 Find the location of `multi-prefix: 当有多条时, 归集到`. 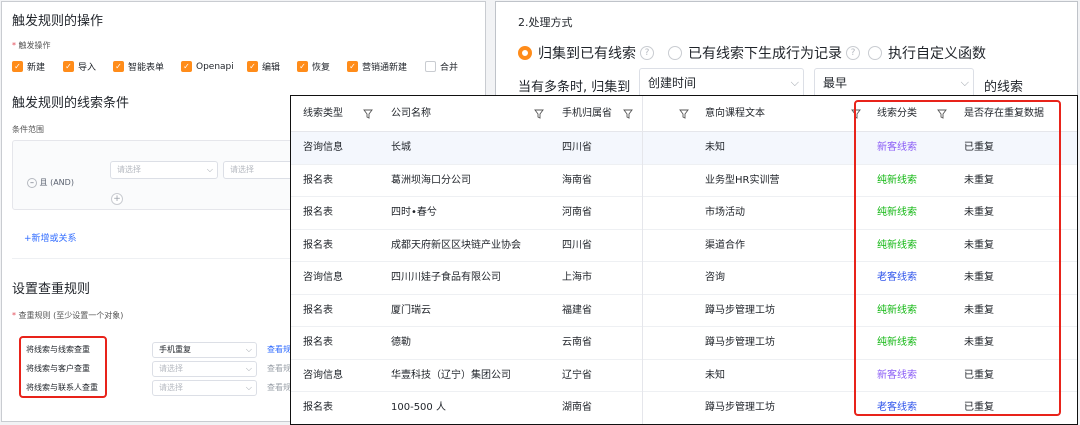

multi-prefix: 当有多条时, 归集到 is located at coordinates (574, 87).